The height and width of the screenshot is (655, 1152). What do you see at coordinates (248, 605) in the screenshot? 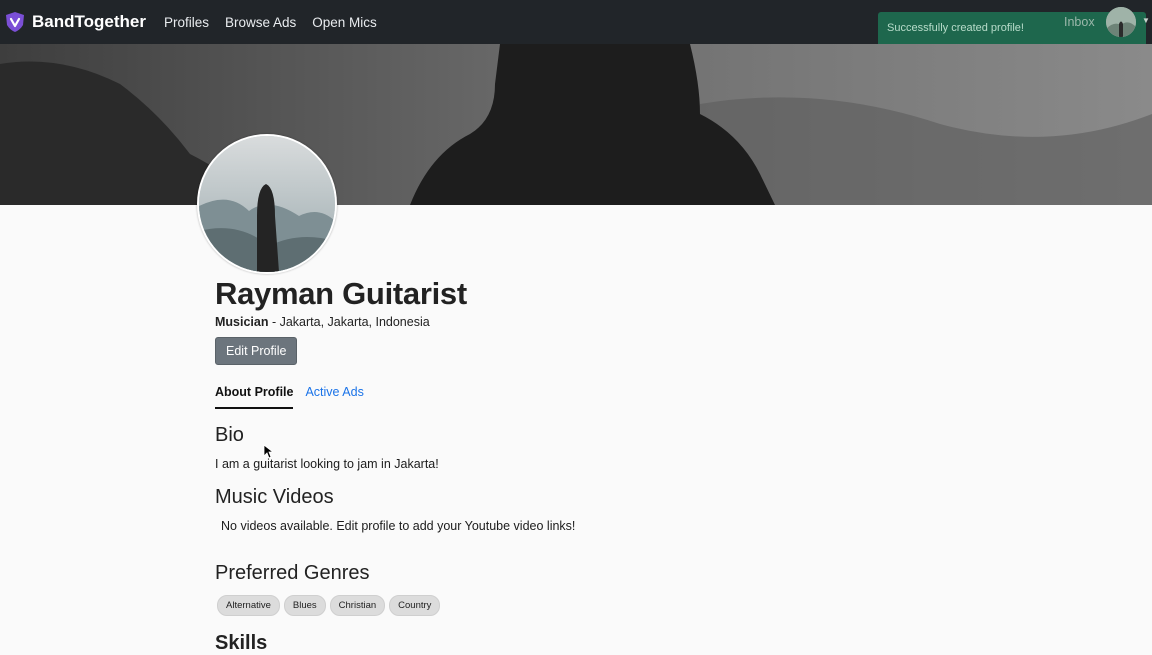
I see `genre-chip: Alternative` at bounding box center [248, 605].